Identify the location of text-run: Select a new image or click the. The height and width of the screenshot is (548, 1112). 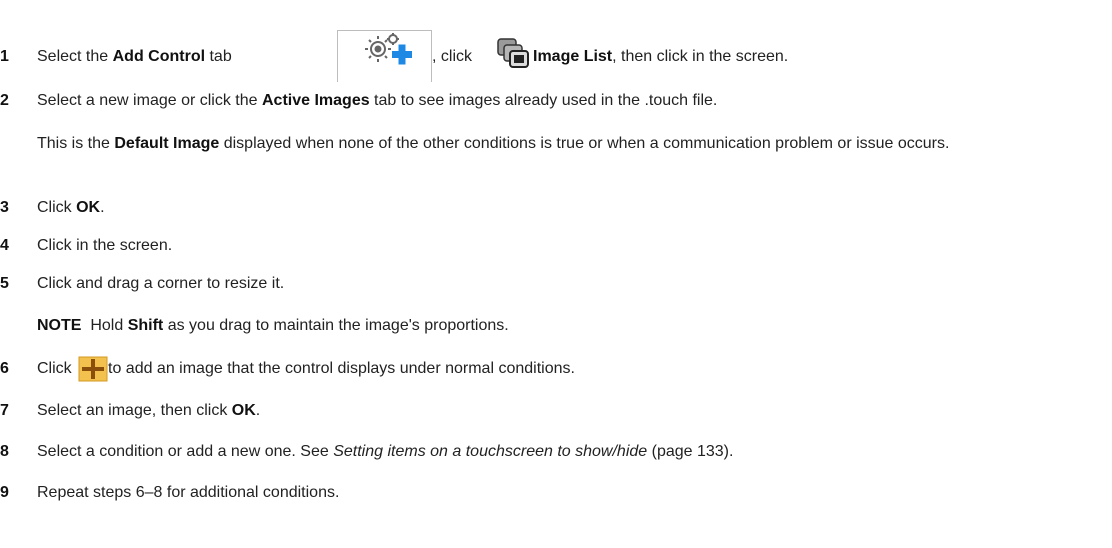
(149, 100).